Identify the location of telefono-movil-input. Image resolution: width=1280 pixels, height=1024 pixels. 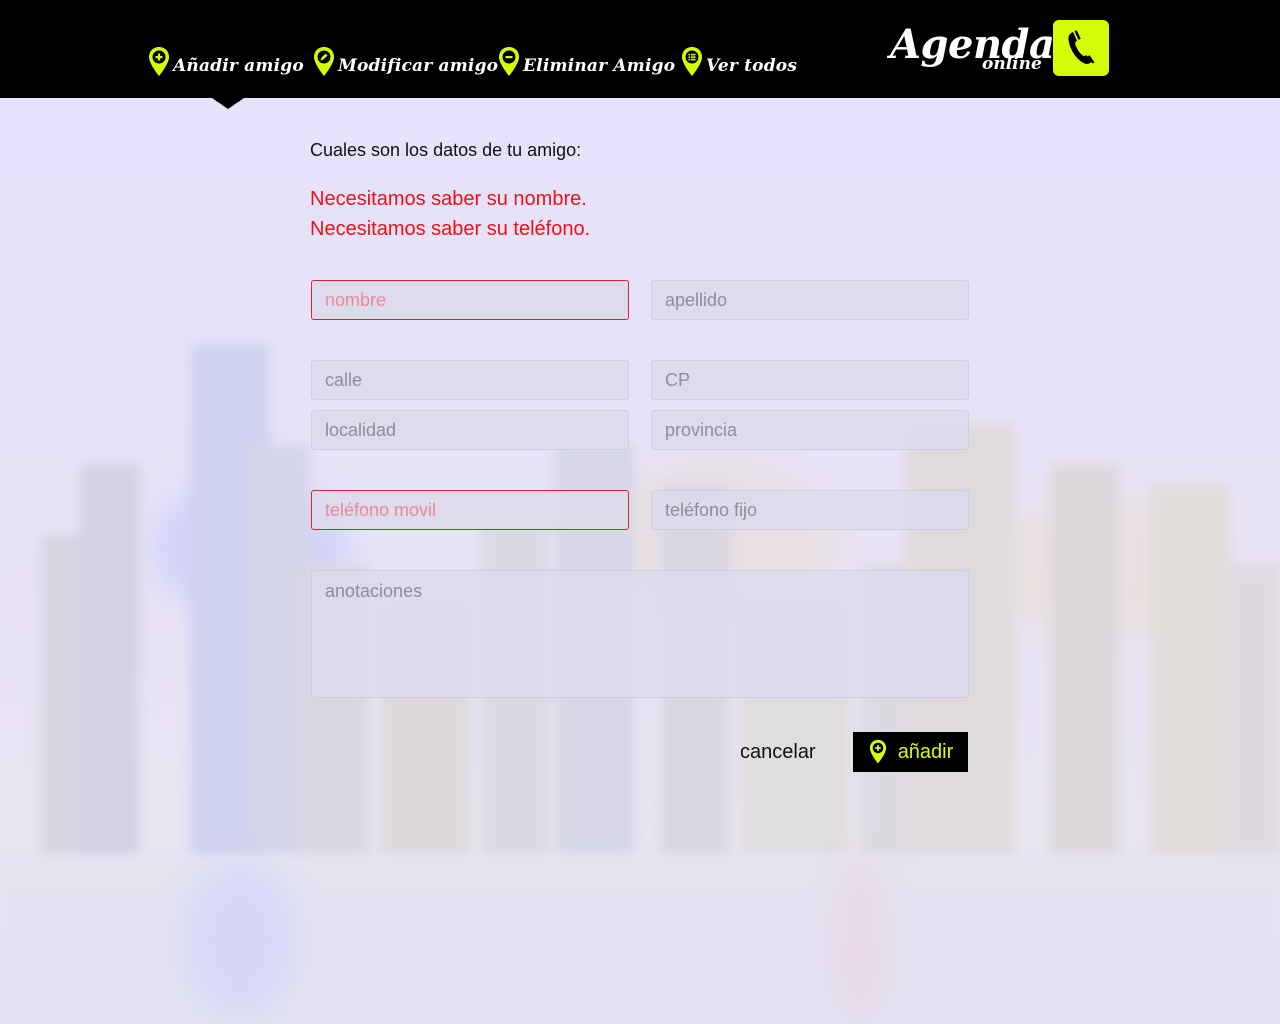
(470, 510).